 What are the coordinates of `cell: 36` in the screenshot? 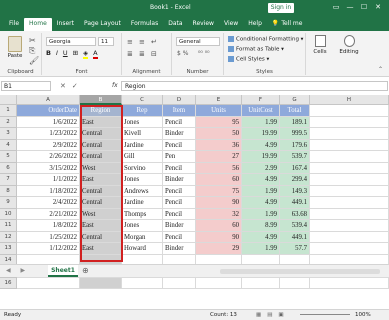 It's located at (219, 145).